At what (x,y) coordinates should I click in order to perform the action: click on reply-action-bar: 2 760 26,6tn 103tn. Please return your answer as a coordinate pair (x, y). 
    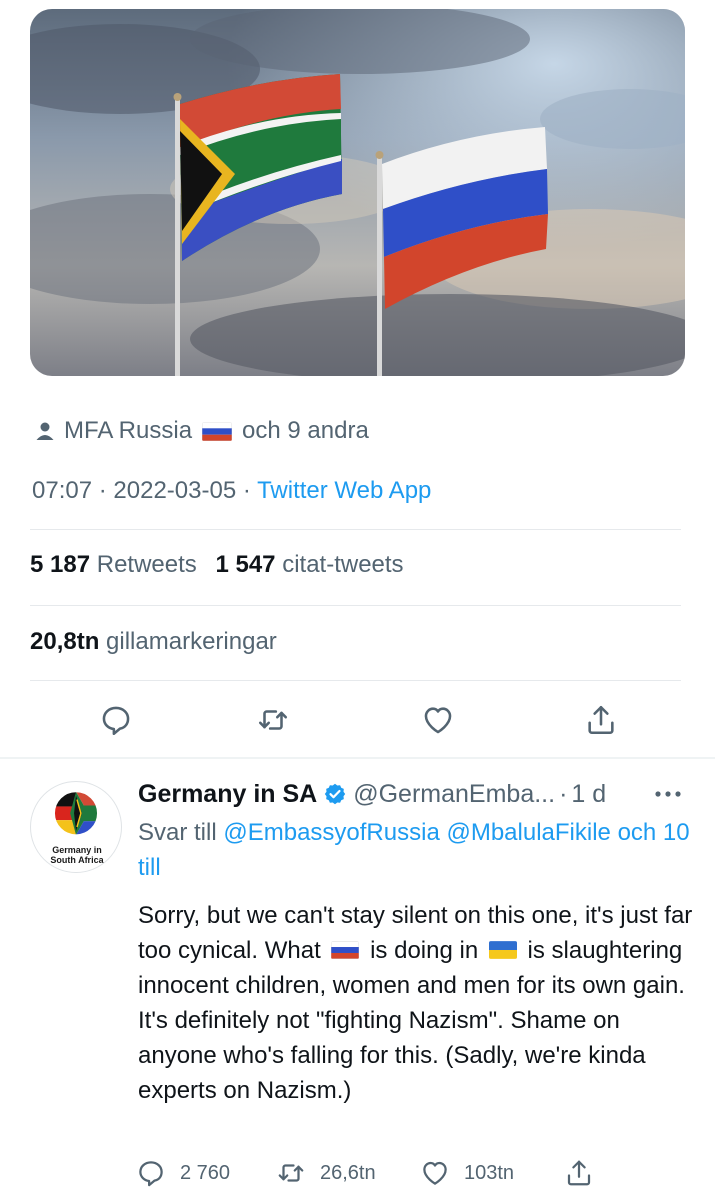
    Looking at the image, I should click on (421, 1173).